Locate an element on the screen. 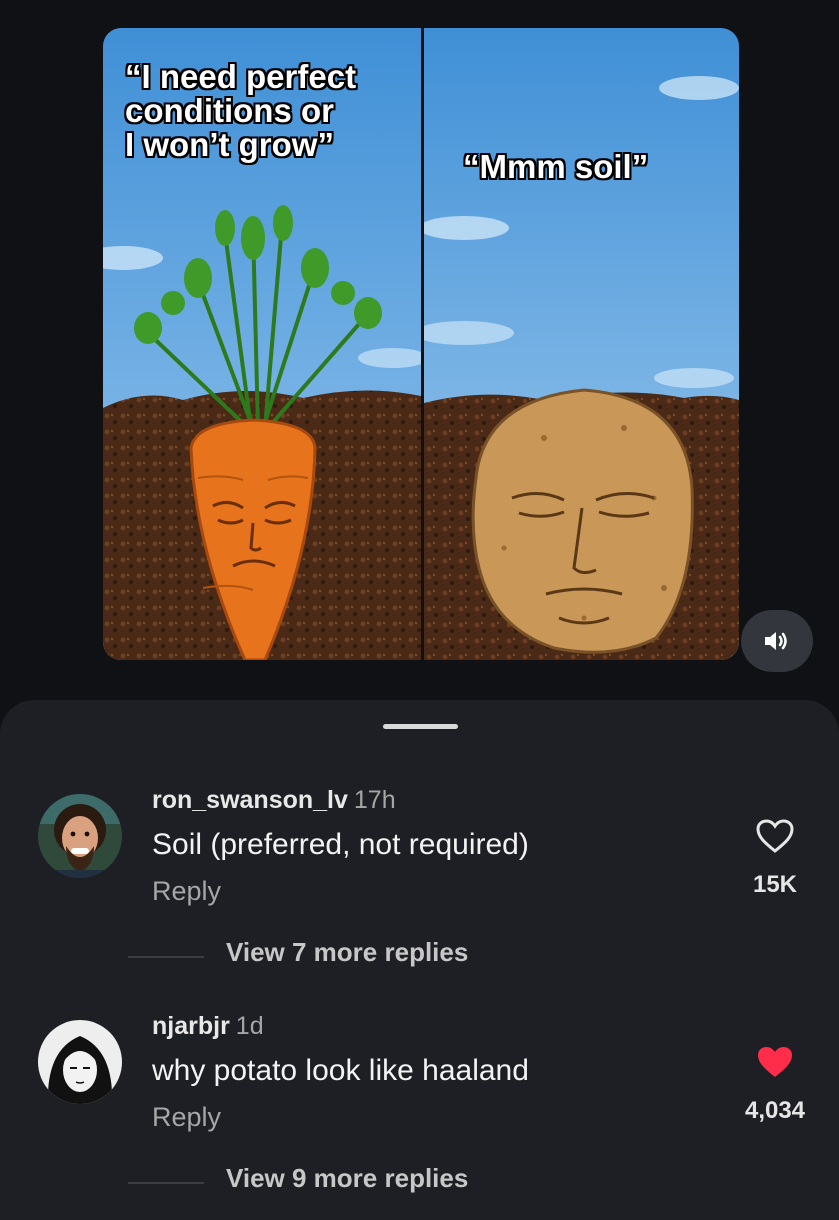  sound-toggle-button is located at coordinates (777, 641).